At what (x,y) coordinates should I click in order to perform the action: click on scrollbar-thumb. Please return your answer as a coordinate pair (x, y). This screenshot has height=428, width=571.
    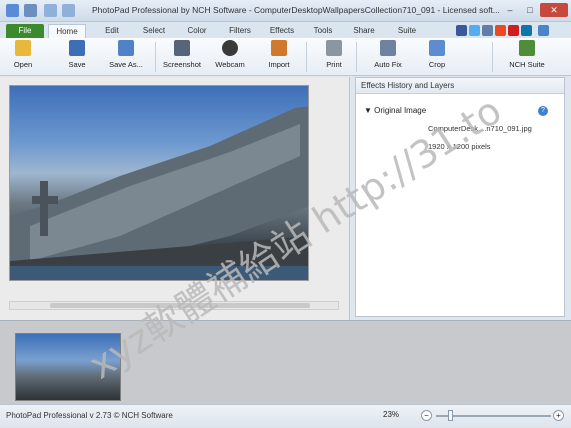
    Looking at the image, I should click on (180, 305).